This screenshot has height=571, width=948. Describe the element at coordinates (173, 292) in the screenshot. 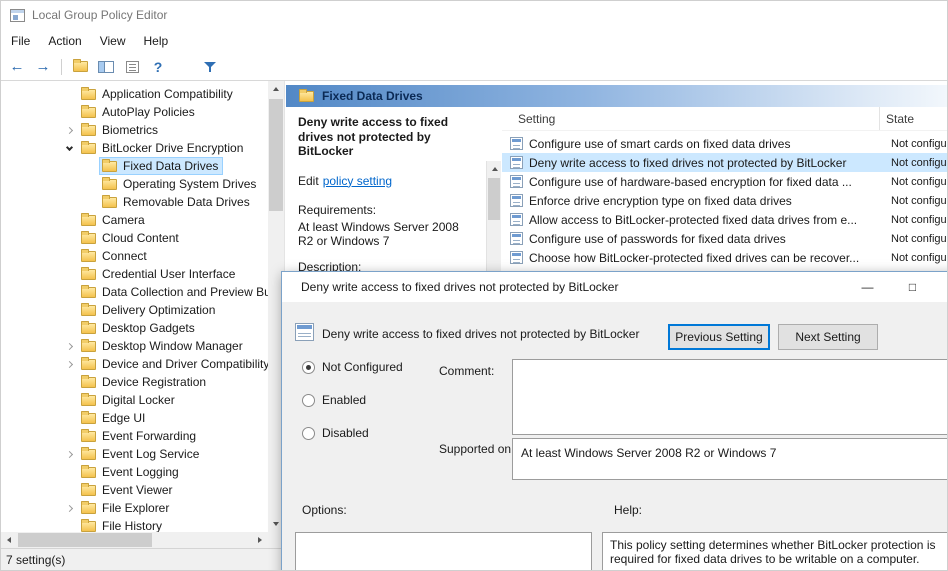

I see `tree-item-target: Data Collection and Preview Bu` at that location.